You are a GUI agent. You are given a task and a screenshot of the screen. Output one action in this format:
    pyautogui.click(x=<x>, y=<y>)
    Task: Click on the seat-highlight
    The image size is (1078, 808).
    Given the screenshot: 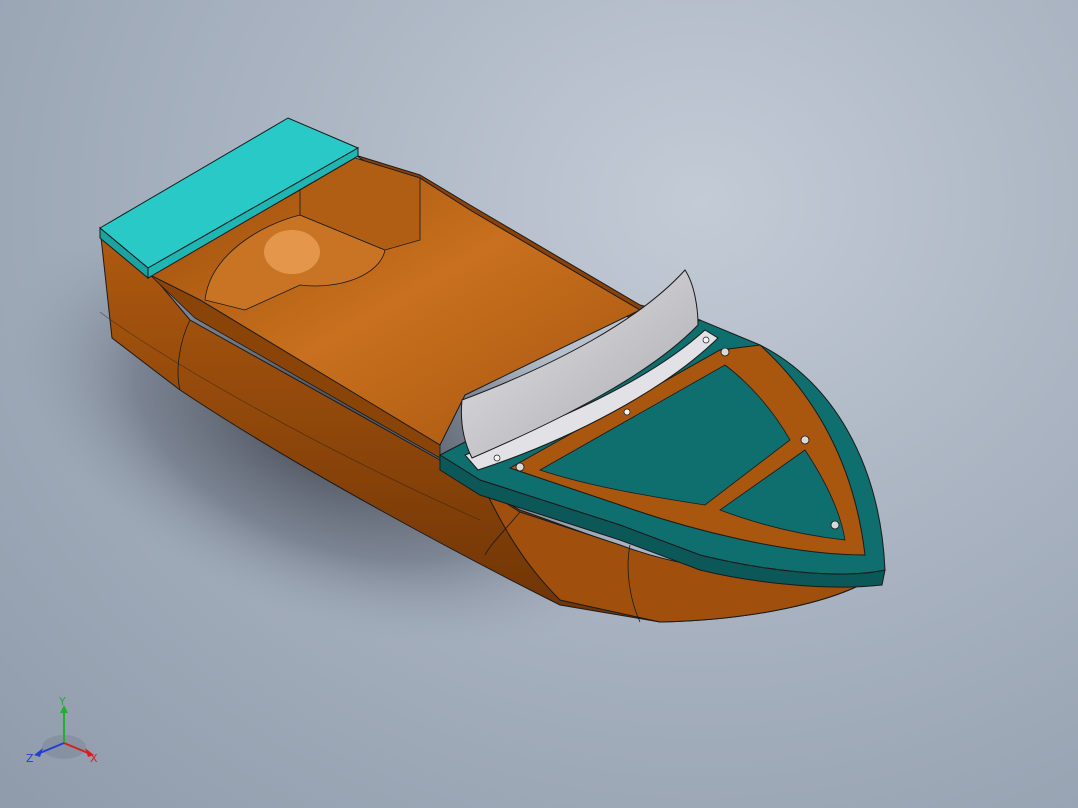 What is the action you would take?
    pyautogui.click(x=292, y=252)
    